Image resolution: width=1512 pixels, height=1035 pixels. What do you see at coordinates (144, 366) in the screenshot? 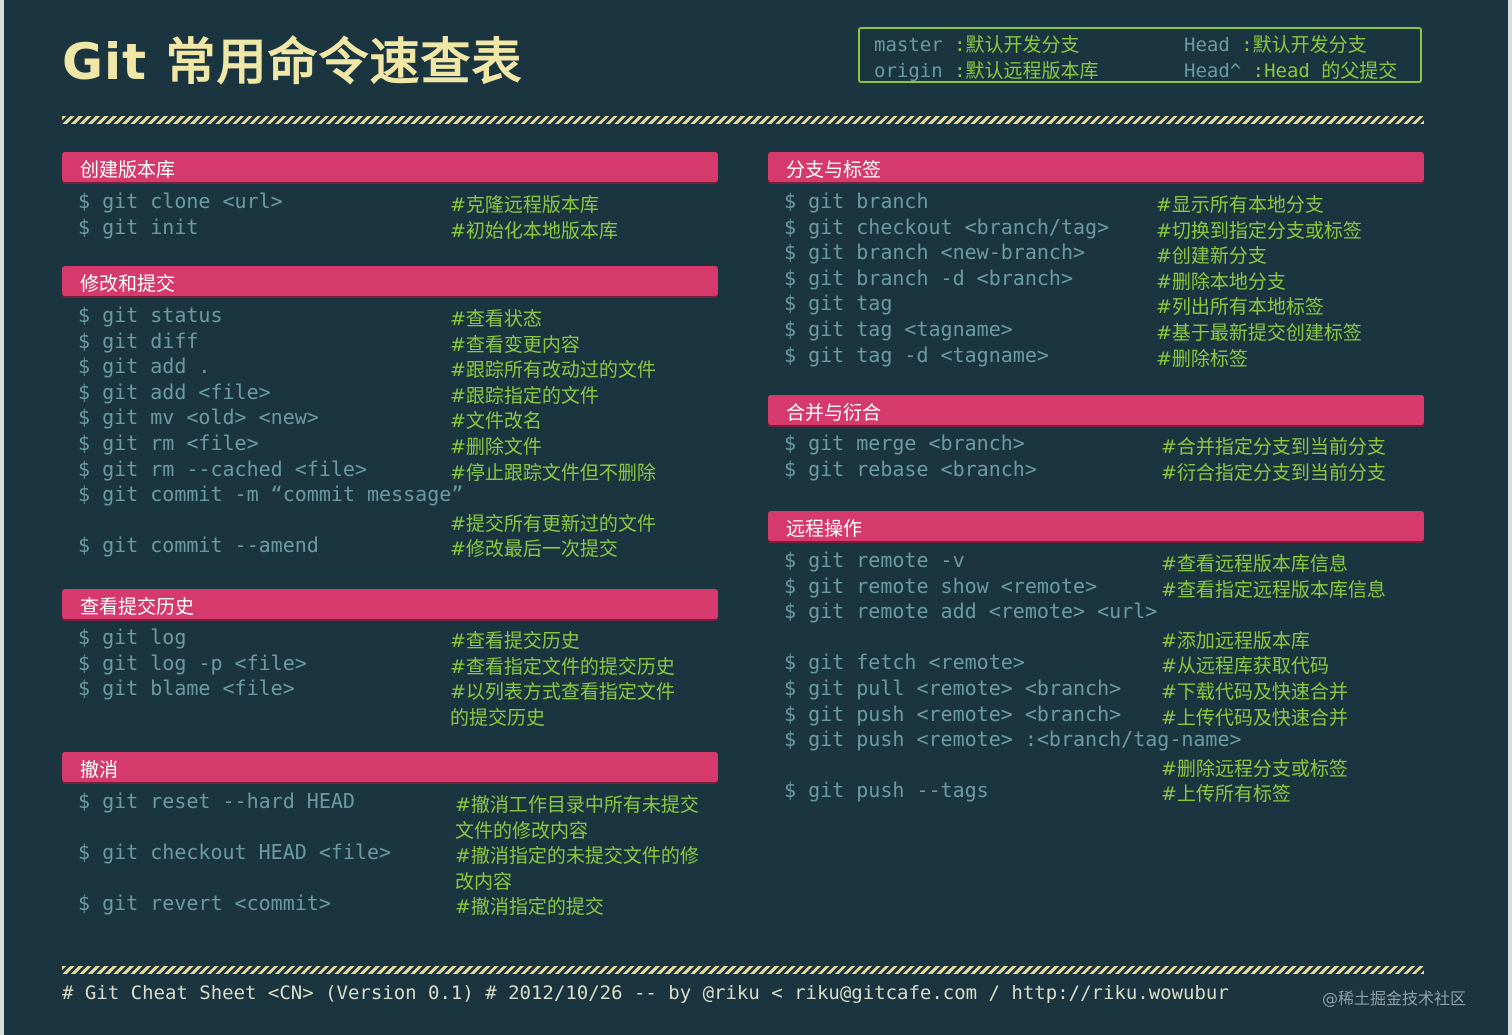
I see `command-text: $ git add .` at bounding box center [144, 366].